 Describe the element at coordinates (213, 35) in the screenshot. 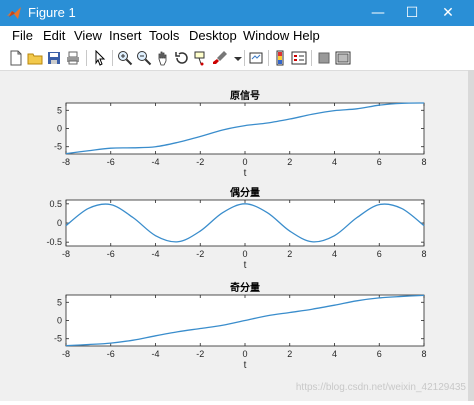

I see `menu-desktop: Desktop` at that location.